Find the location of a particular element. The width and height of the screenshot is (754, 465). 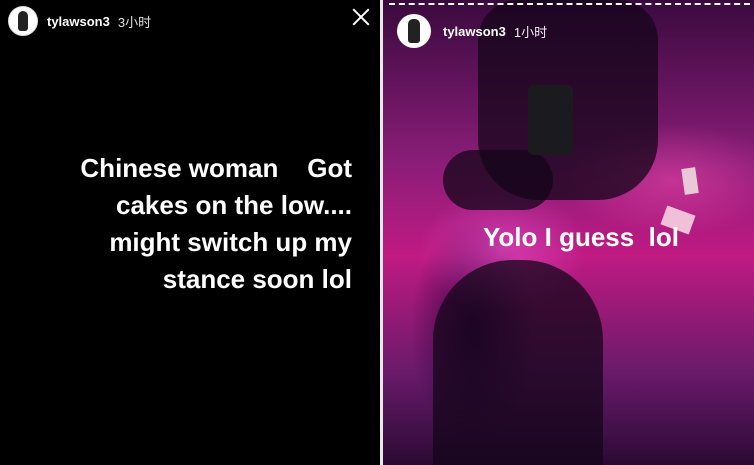

timestamp: 1小时 is located at coordinates (530, 32).